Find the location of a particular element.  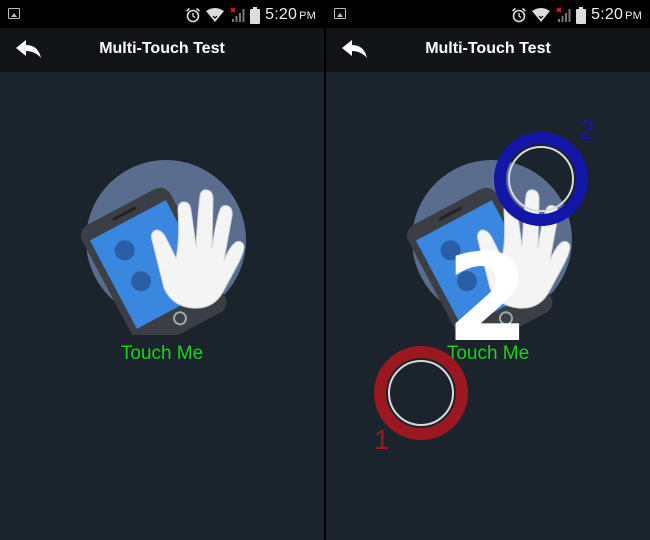

touch-point-2-ring is located at coordinates (541, 179).